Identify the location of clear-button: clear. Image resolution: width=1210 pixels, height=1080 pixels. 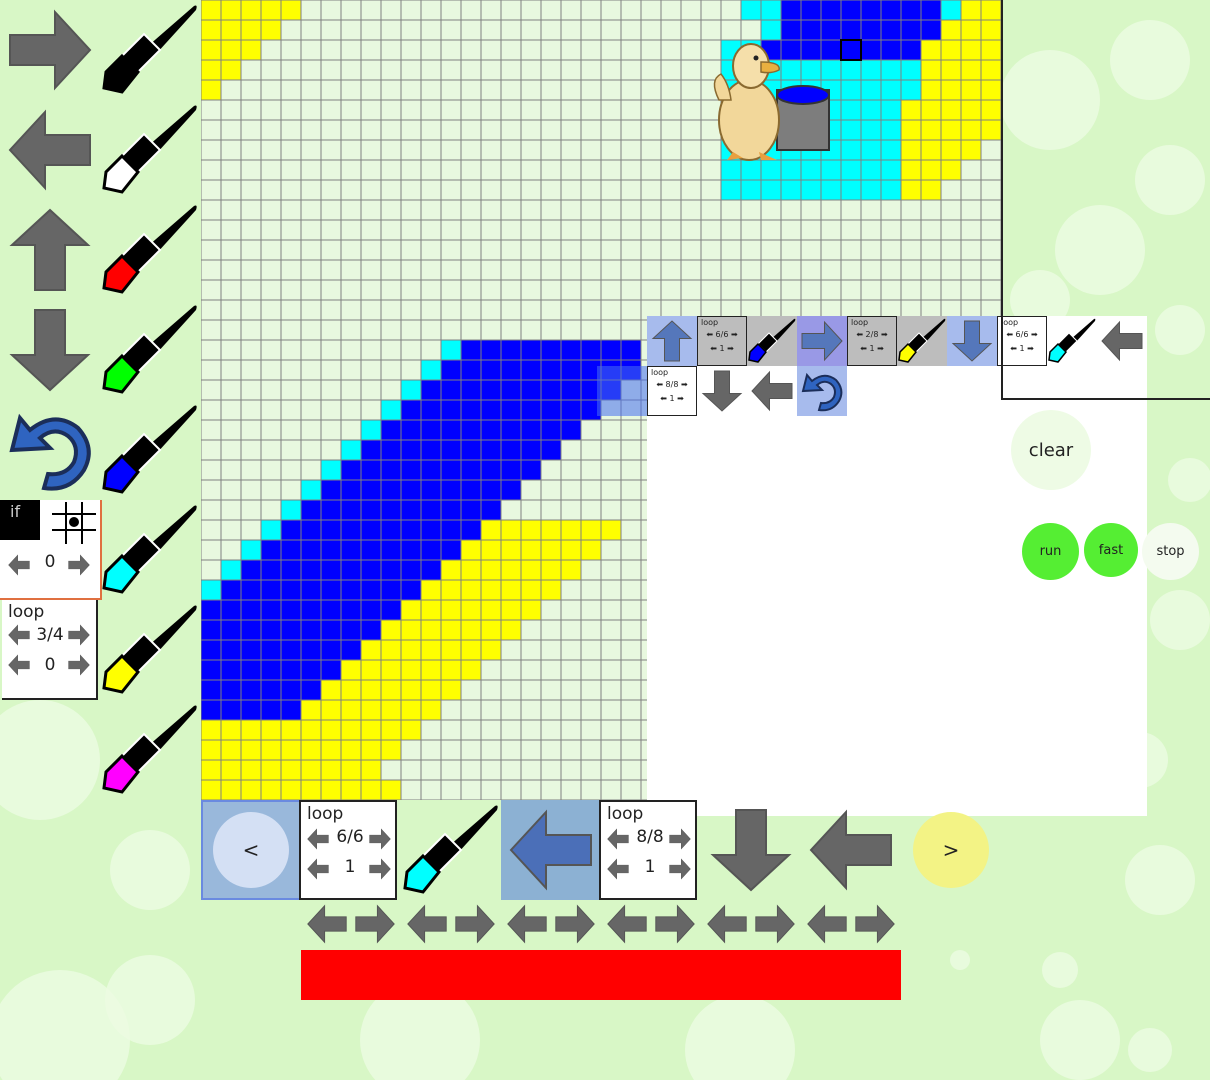
(1051, 450).